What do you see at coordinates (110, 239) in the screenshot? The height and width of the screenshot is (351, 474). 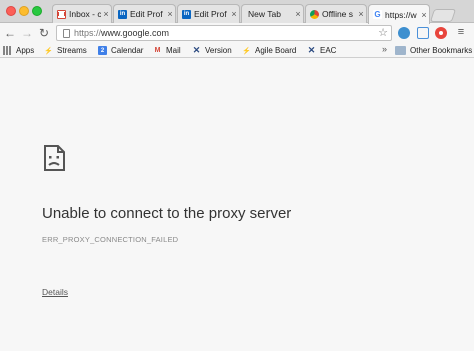 I see `error-code: ERR_PROXY_CONNECTION_FAILED` at bounding box center [110, 239].